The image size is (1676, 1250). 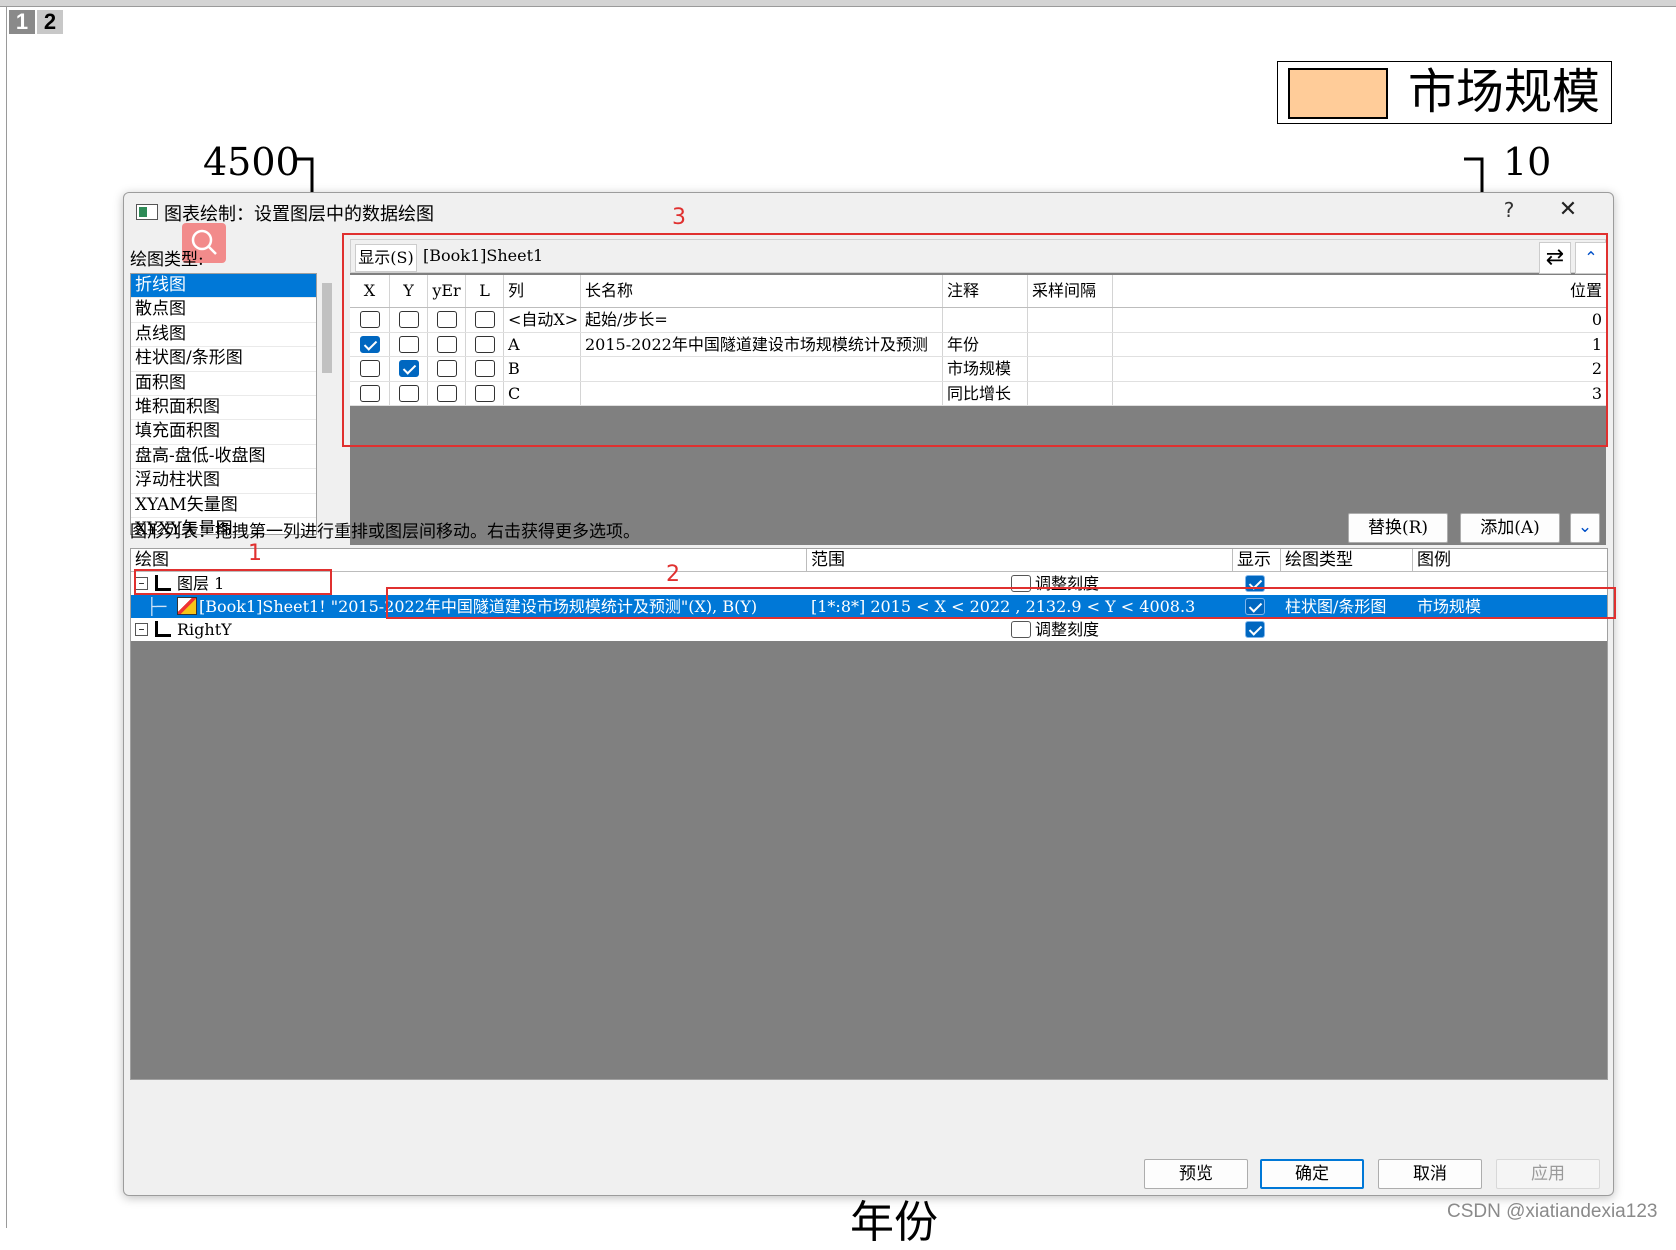 What do you see at coordinates (1312, 1174) in the screenshot?
I see `ok-button: 确定` at bounding box center [1312, 1174].